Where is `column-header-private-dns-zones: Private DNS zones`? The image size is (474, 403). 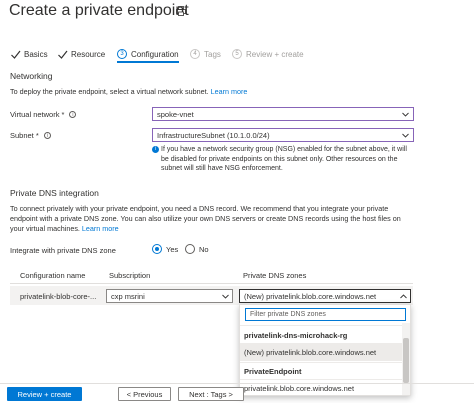 column-header-private-dns-zones: Private DNS zones is located at coordinates (275, 275).